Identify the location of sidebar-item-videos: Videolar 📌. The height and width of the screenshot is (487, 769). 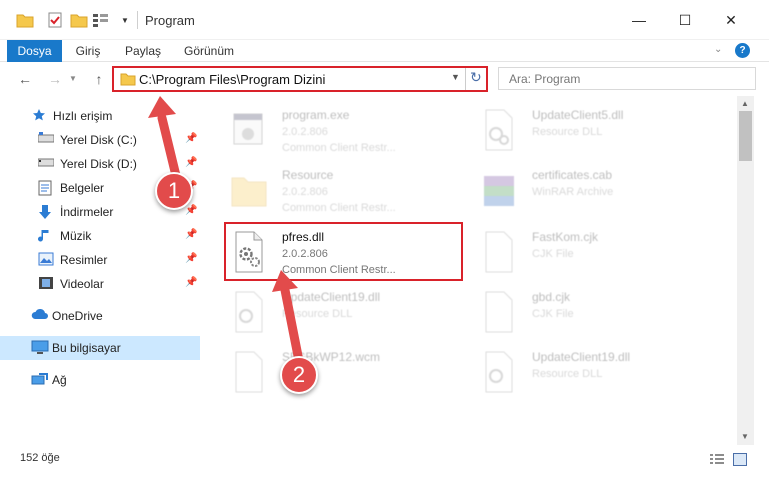
(100, 284).